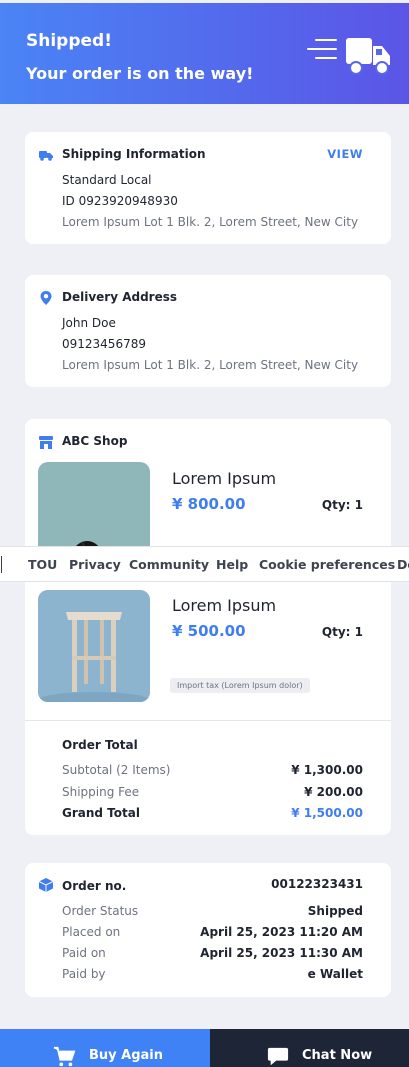 This screenshot has height=1067, width=409. What do you see at coordinates (212, 975) in the screenshot?
I see `paid-by-row: Paid by e Wallet` at bounding box center [212, 975].